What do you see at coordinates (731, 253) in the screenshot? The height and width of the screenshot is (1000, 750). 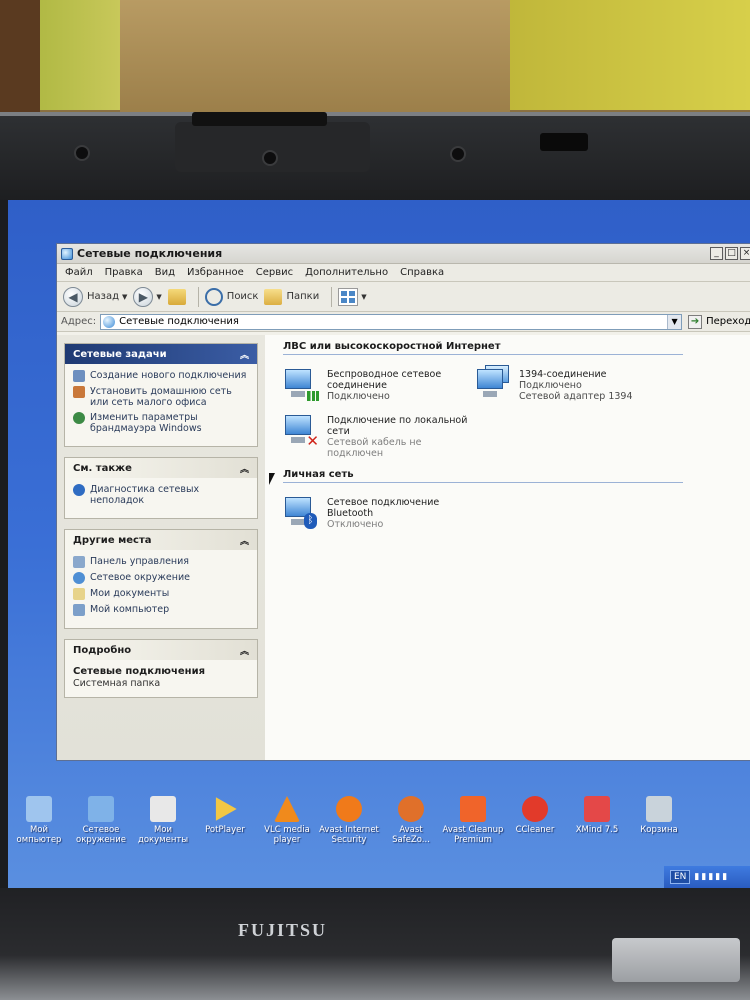 I see `maximize-button: □` at bounding box center [731, 253].